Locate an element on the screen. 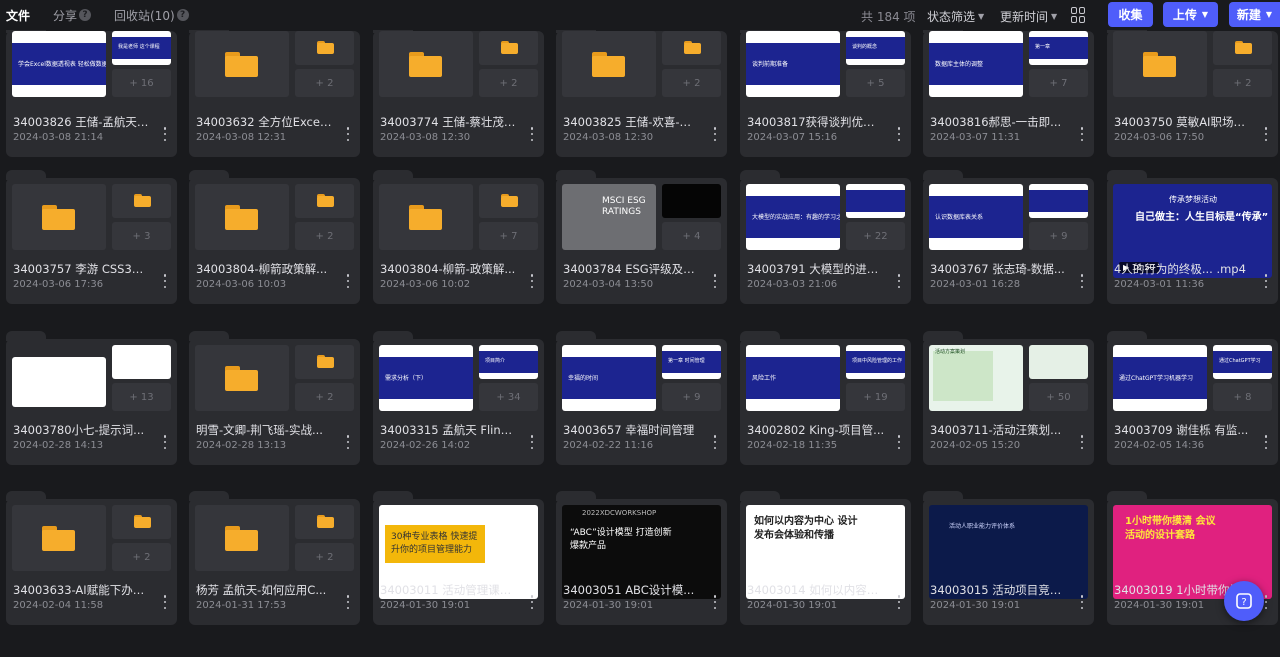 The height and width of the screenshot is (657, 1280). file-card: + 3 34003757 李游 CSS3课... 2024-03-06 17:36 is located at coordinates (91, 237).